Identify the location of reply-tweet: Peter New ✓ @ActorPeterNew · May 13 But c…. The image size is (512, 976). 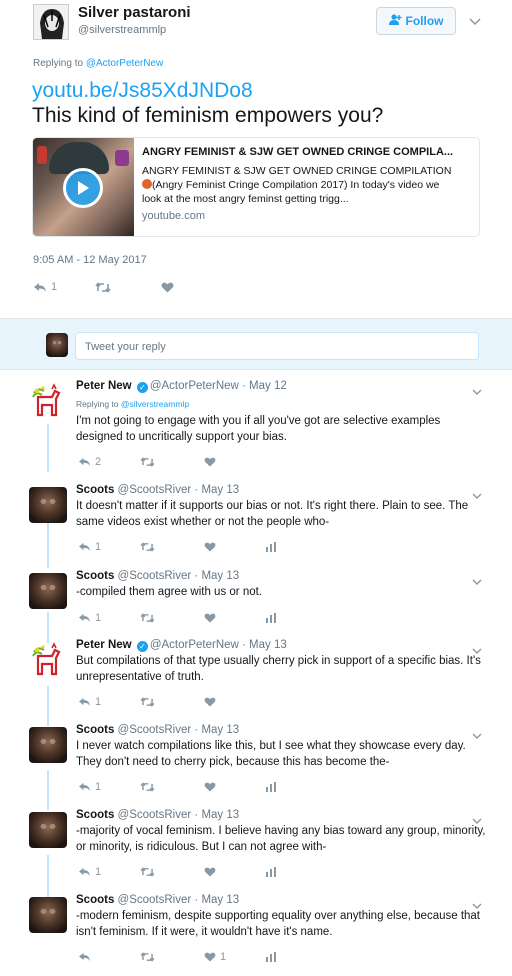
(256, 678).